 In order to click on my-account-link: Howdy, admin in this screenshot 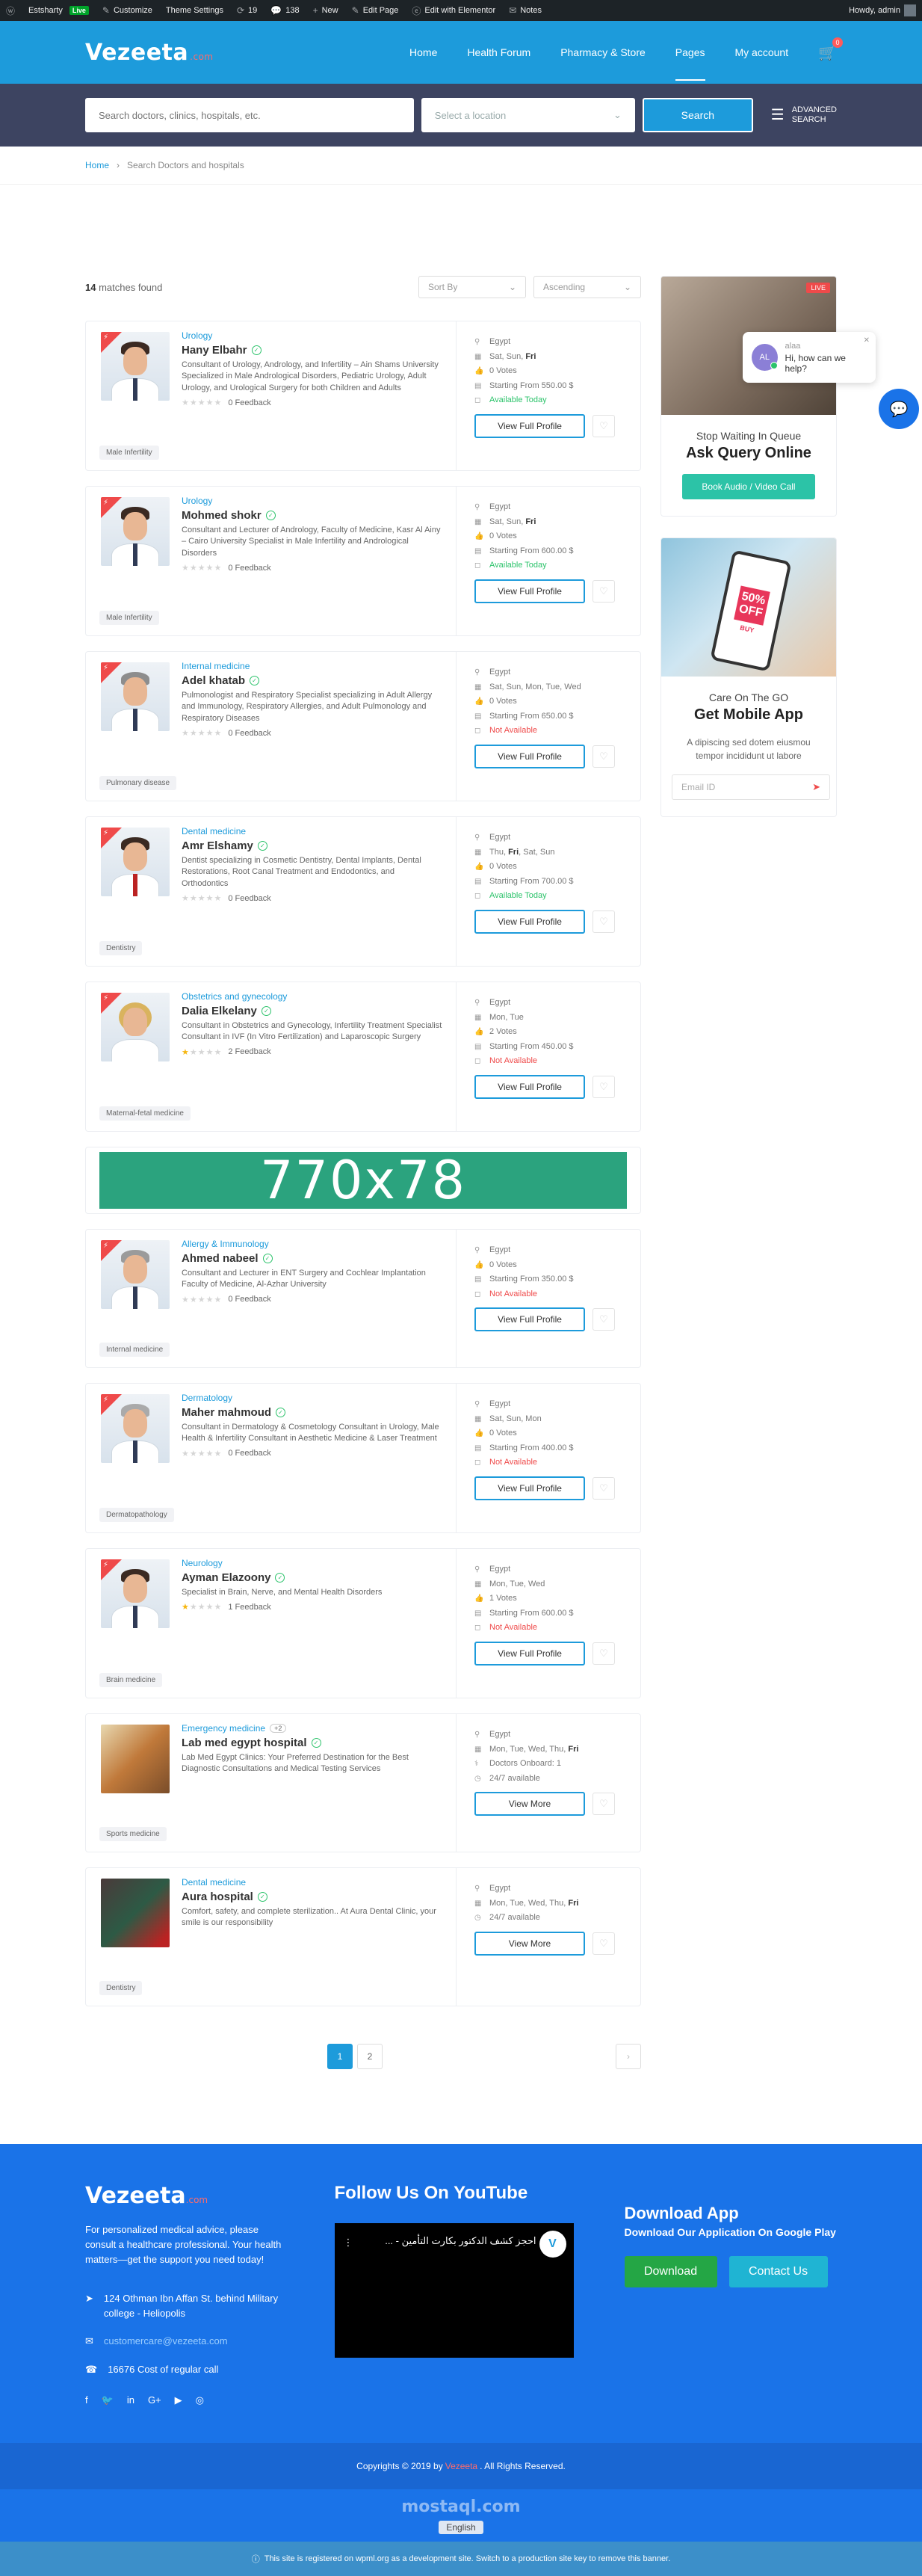, I will do `click(882, 10)`.